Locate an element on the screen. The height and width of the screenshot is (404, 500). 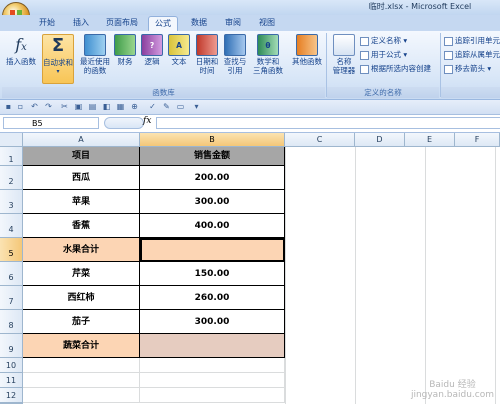
column-header-b: B is located at coordinates (212, 140).